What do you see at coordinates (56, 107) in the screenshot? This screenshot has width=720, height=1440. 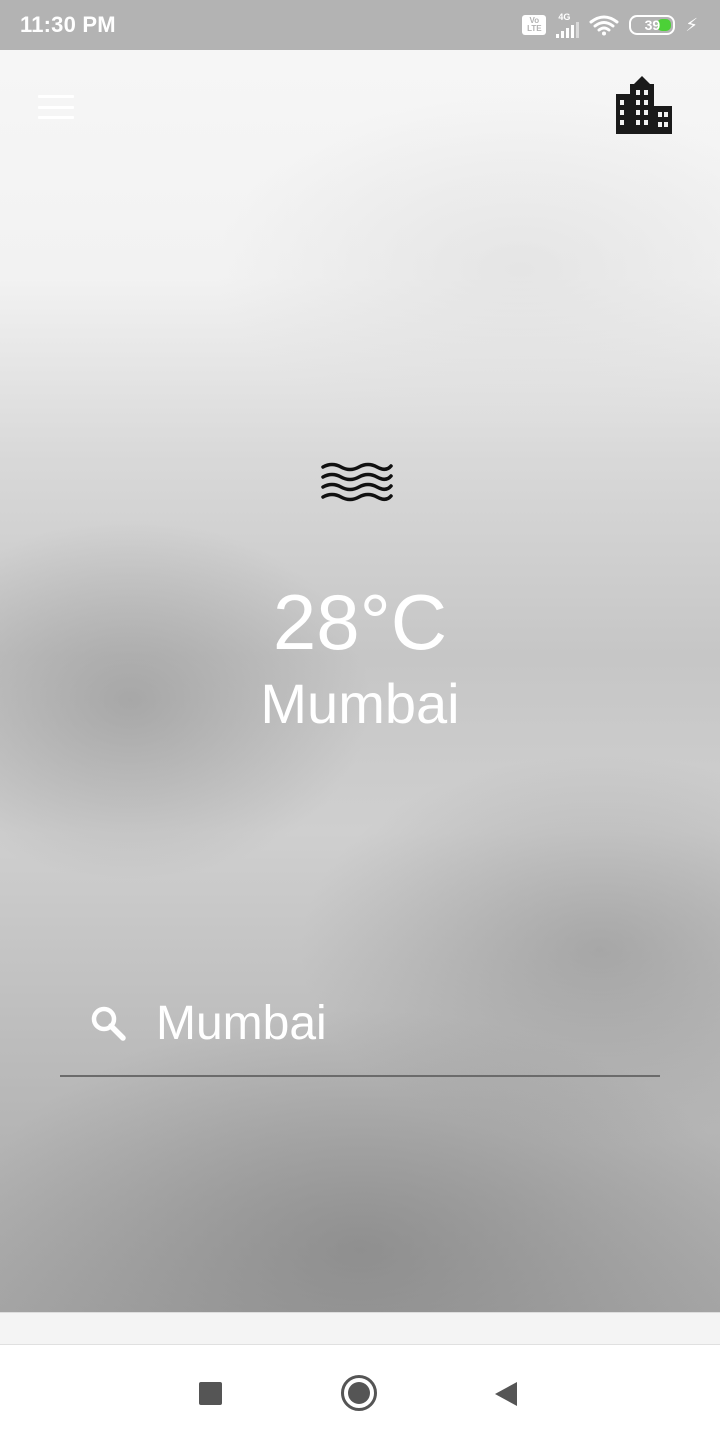 I see `hamburger-menu-icon` at bounding box center [56, 107].